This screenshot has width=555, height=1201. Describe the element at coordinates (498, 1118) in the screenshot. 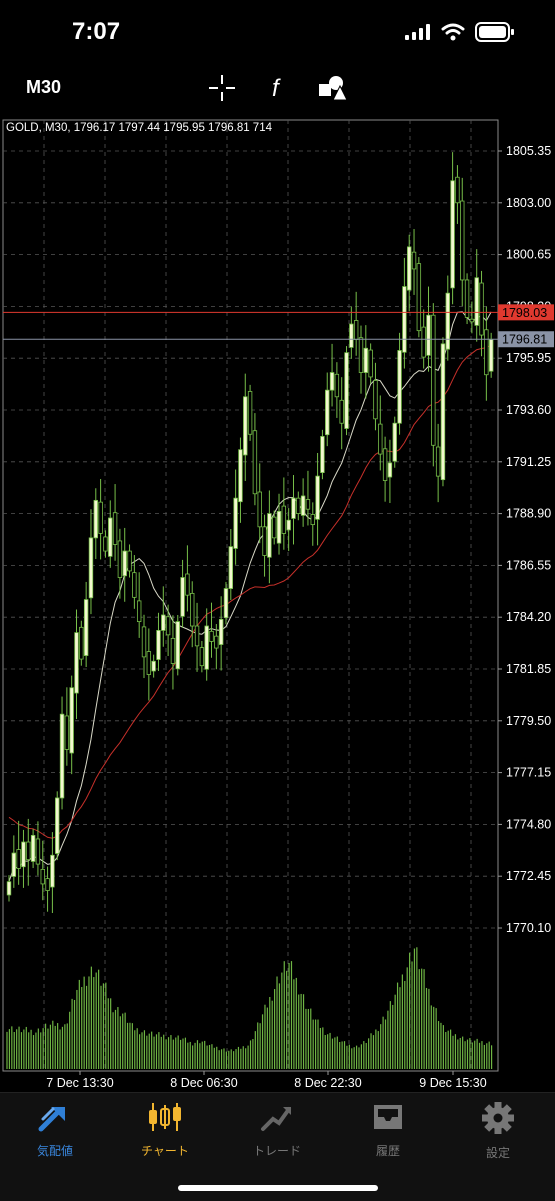

I see `gear-icon` at that location.